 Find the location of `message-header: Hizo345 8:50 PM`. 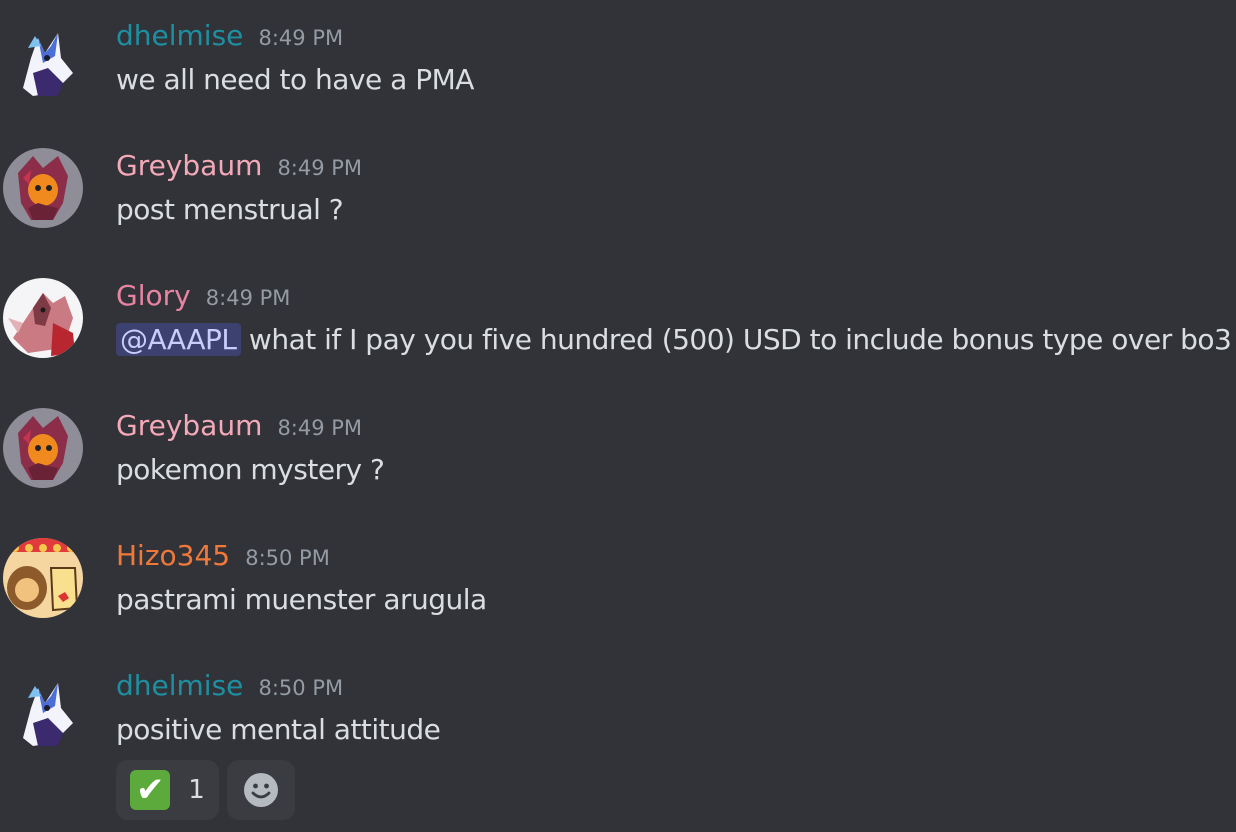

message-header: Hizo345 8:50 PM is located at coordinates (223, 558).